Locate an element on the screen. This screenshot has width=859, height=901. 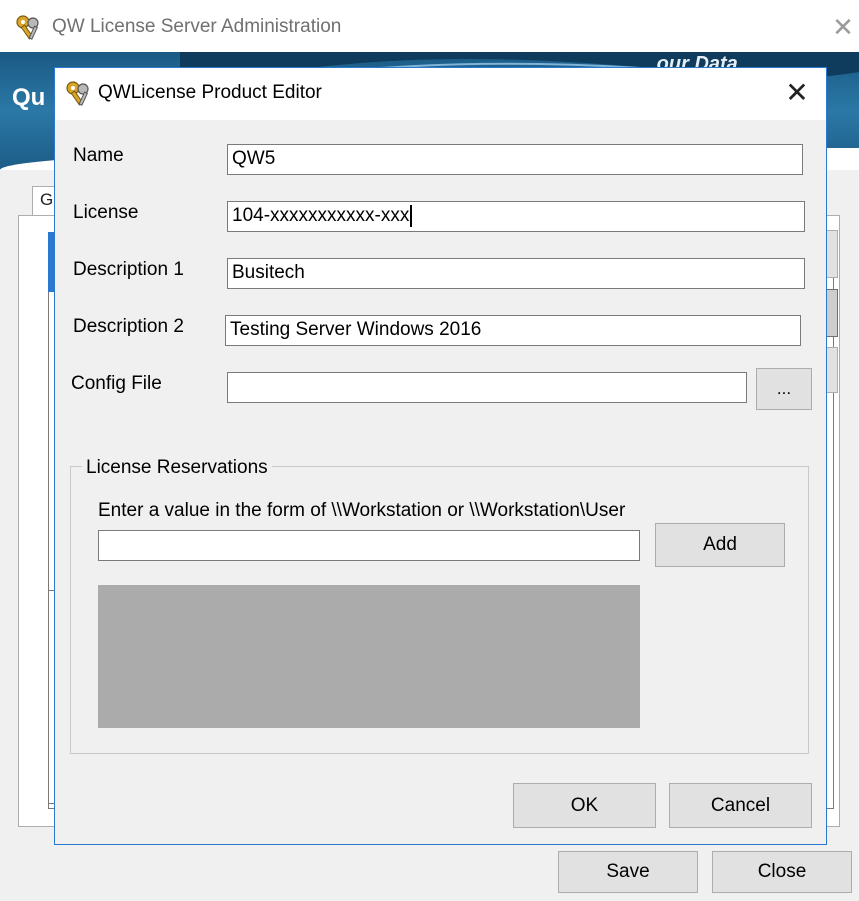
description1-field: Busitech is located at coordinates (516, 273).